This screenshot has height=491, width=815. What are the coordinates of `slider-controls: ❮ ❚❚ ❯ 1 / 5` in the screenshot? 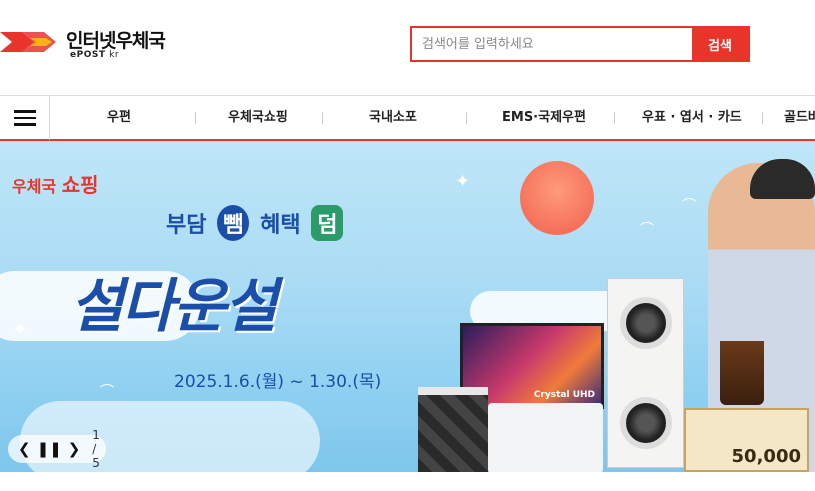 It's located at (57, 449).